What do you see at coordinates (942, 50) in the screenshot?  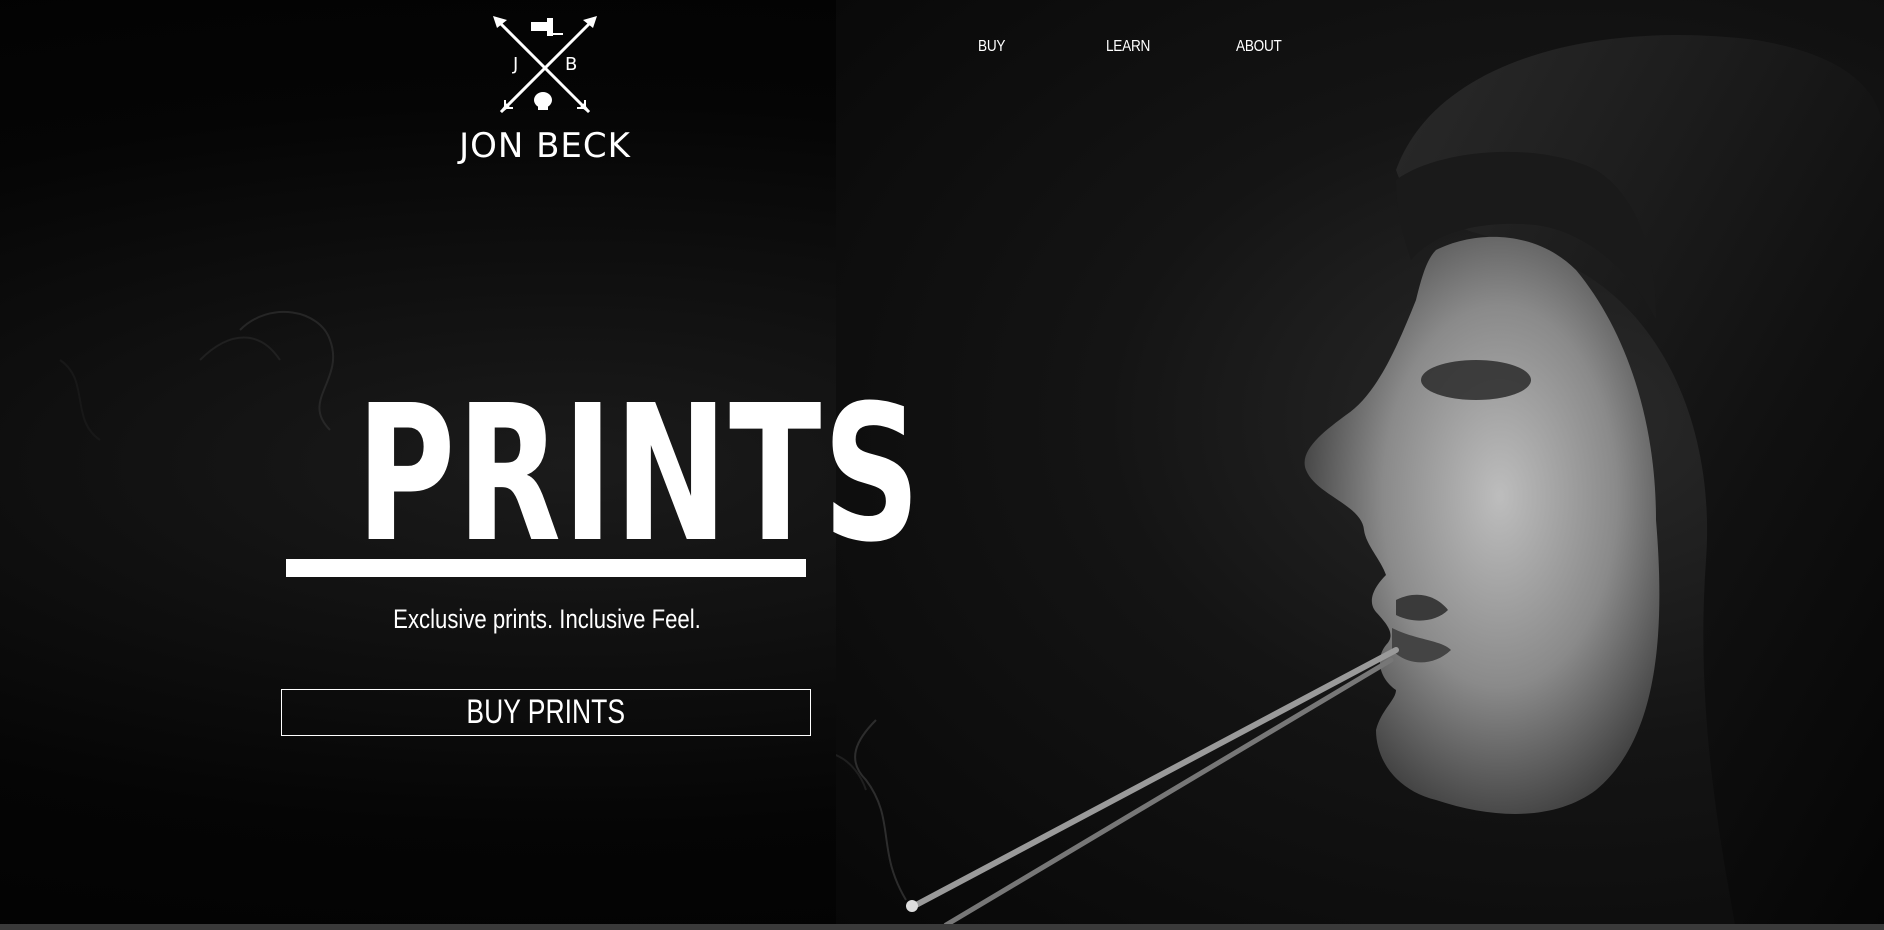 I see `main-nav: BUY LEARN ABOUT` at bounding box center [942, 50].